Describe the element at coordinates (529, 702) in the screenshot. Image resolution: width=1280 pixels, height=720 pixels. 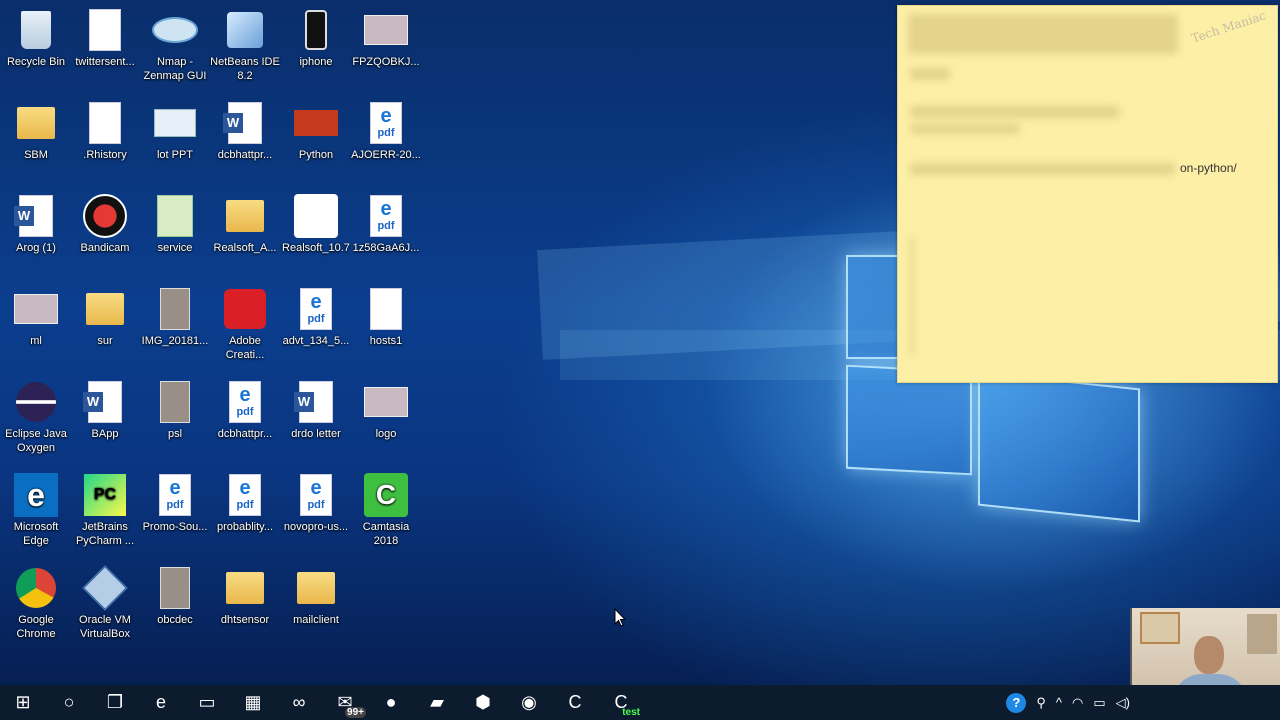
I see `chrome-icon: ◉` at that location.